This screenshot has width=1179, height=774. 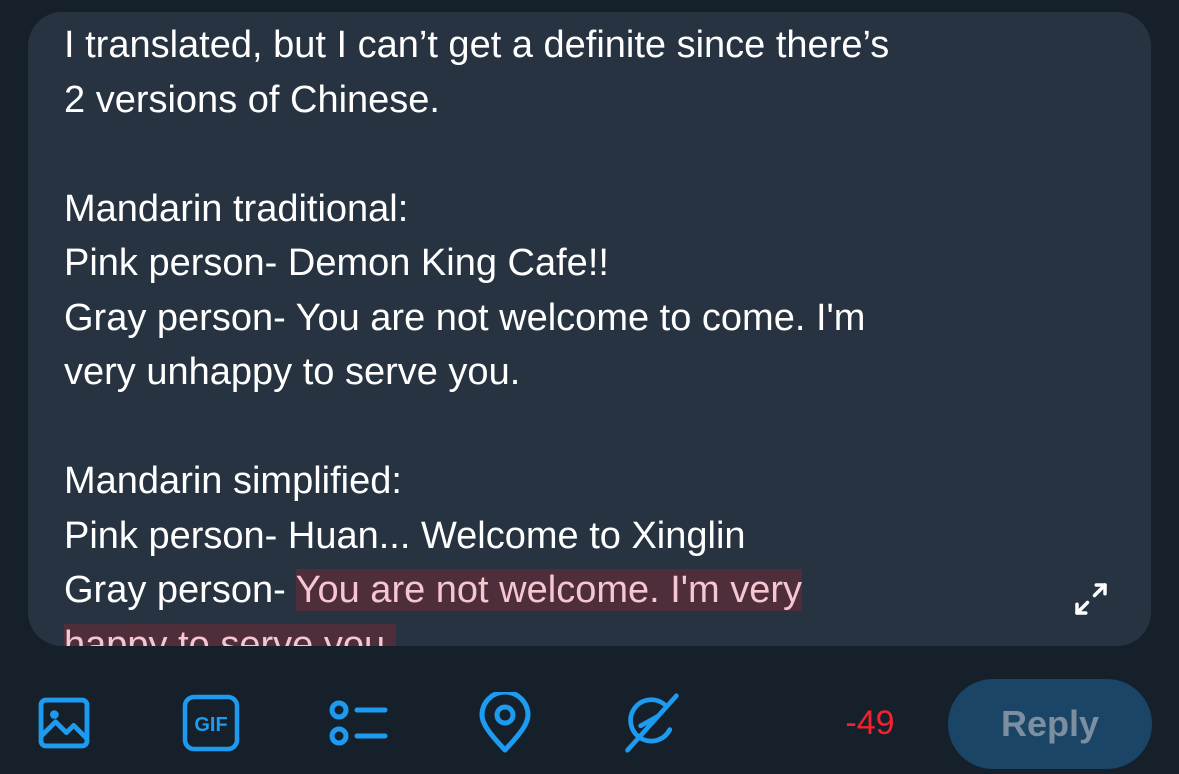 I want to click on text-line: Mandarin traditional:, so click(x=236, y=208).